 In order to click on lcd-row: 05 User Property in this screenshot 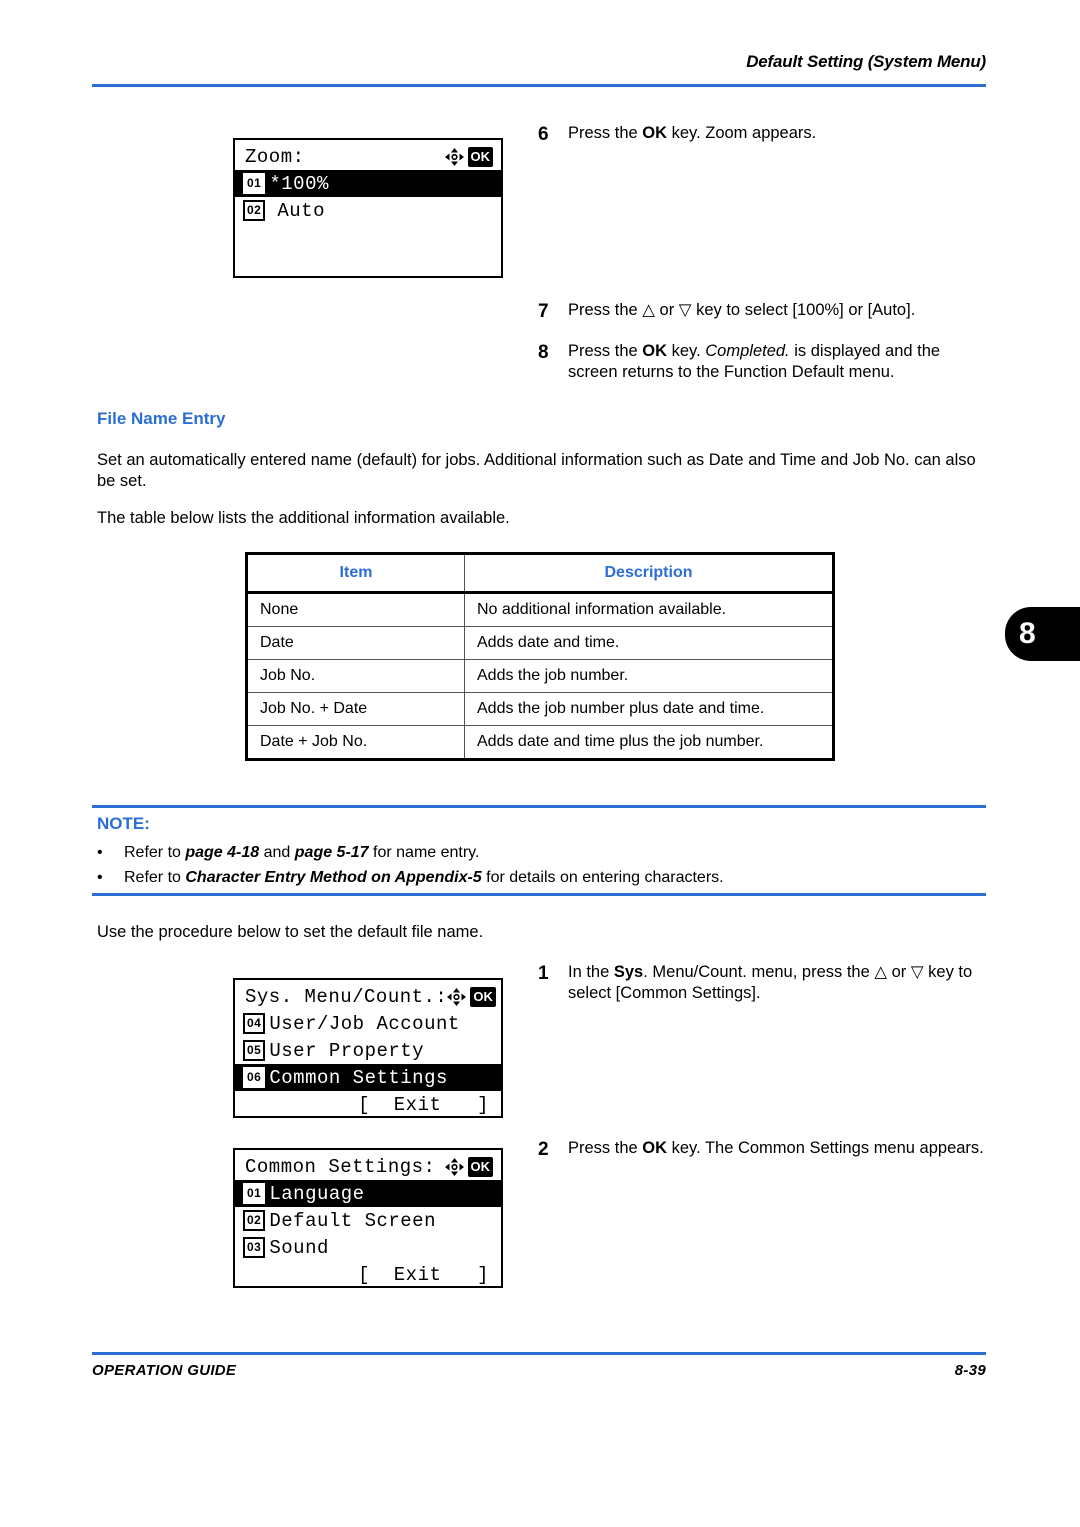, I will do `click(368, 1050)`.